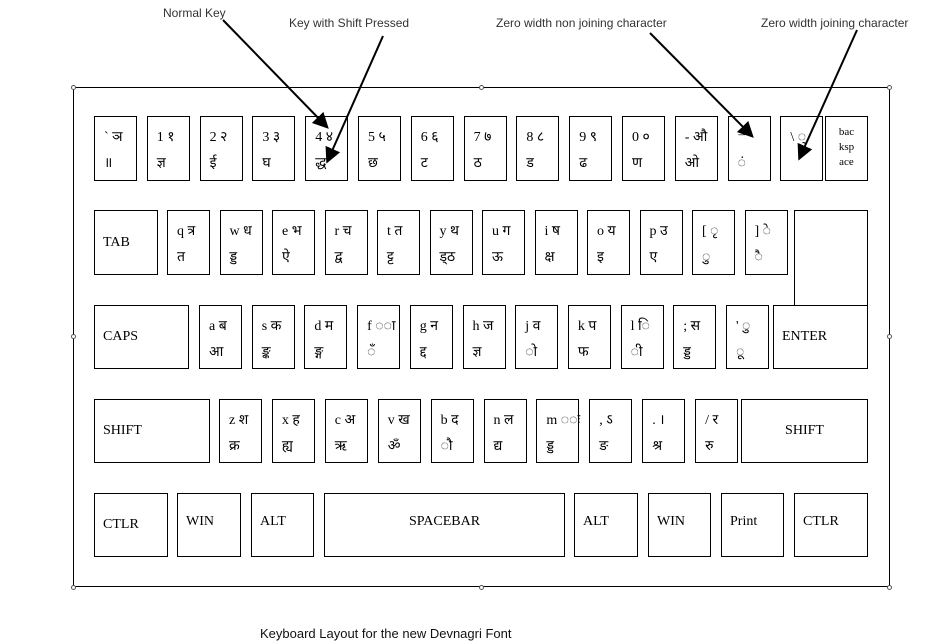 The image size is (941, 644). What do you see at coordinates (293, 431) in the screenshot?
I see `char-key: x ह ह्य` at bounding box center [293, 431].